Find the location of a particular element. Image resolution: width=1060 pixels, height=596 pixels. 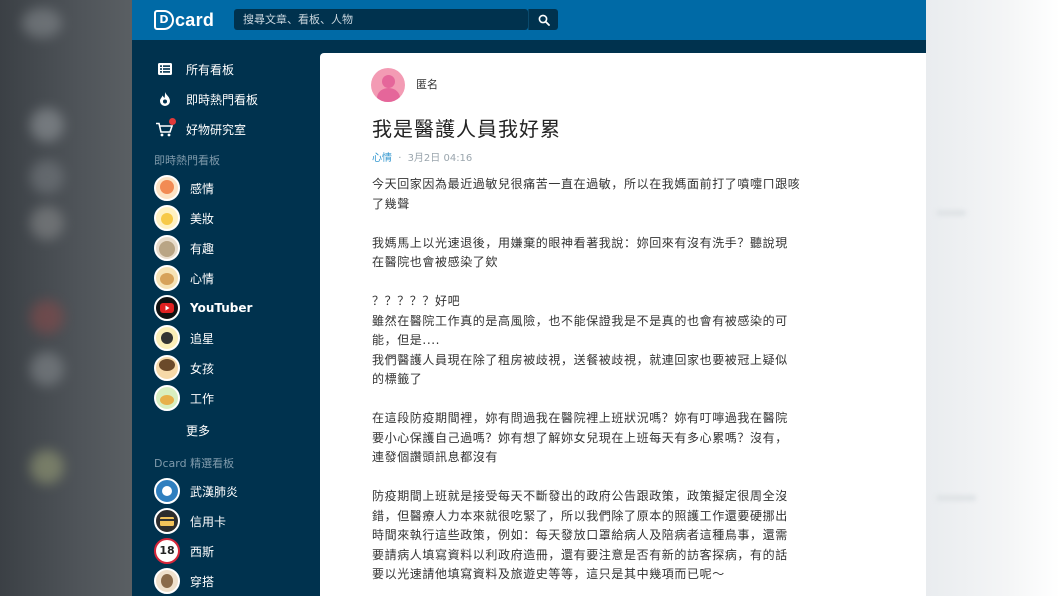

top-navigation-bar: D card 搜尋文章、看板、人物 is located at coordinates (529, 20).